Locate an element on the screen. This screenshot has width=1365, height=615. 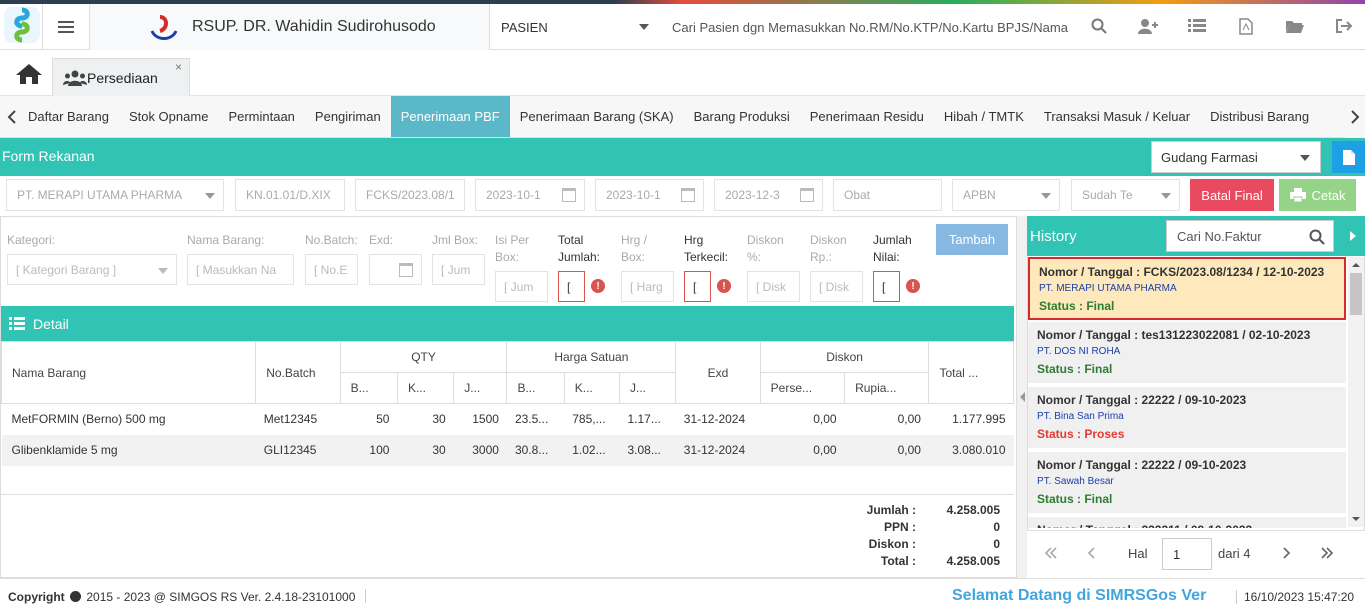
panel-splitter is located at coordinates (1022, 397).